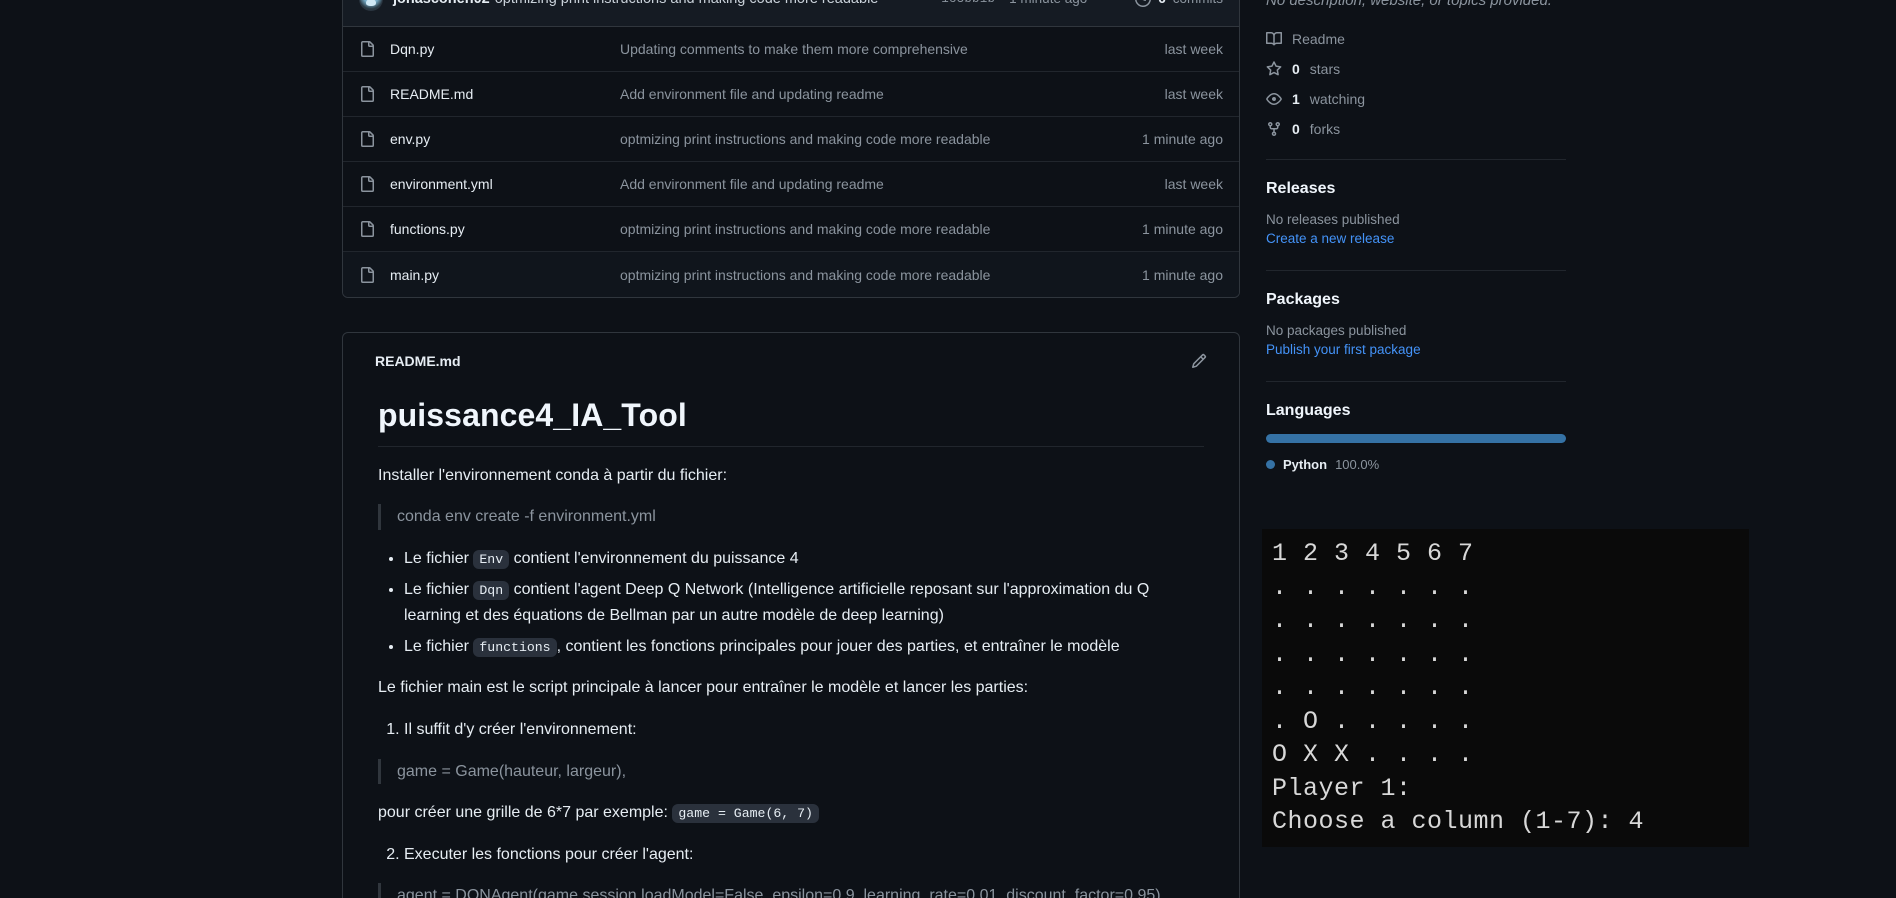 This screenshot has height=898, width=1896. Describe the element at coordinates (491, 559) in the screenshot. I see `inline-code: Env` at that location.